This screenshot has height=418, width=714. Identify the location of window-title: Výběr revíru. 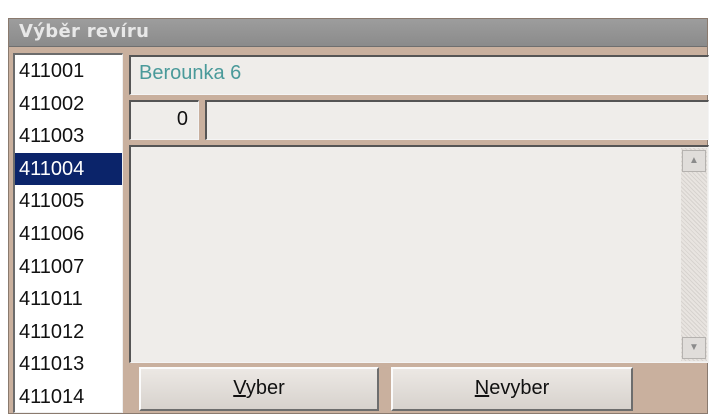
(84, 31).